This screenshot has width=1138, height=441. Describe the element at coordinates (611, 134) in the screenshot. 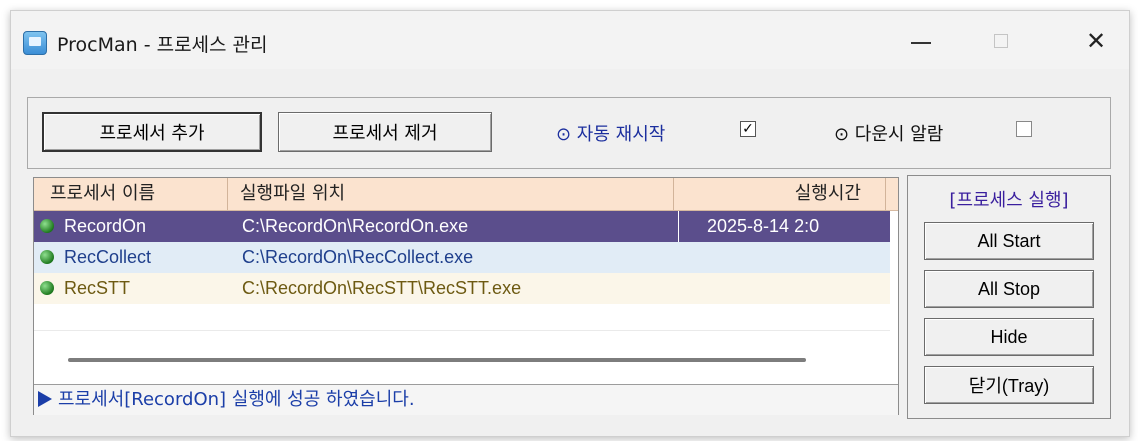

I see `auto-restart-label: ⊙ 자동 재시작` at that location.